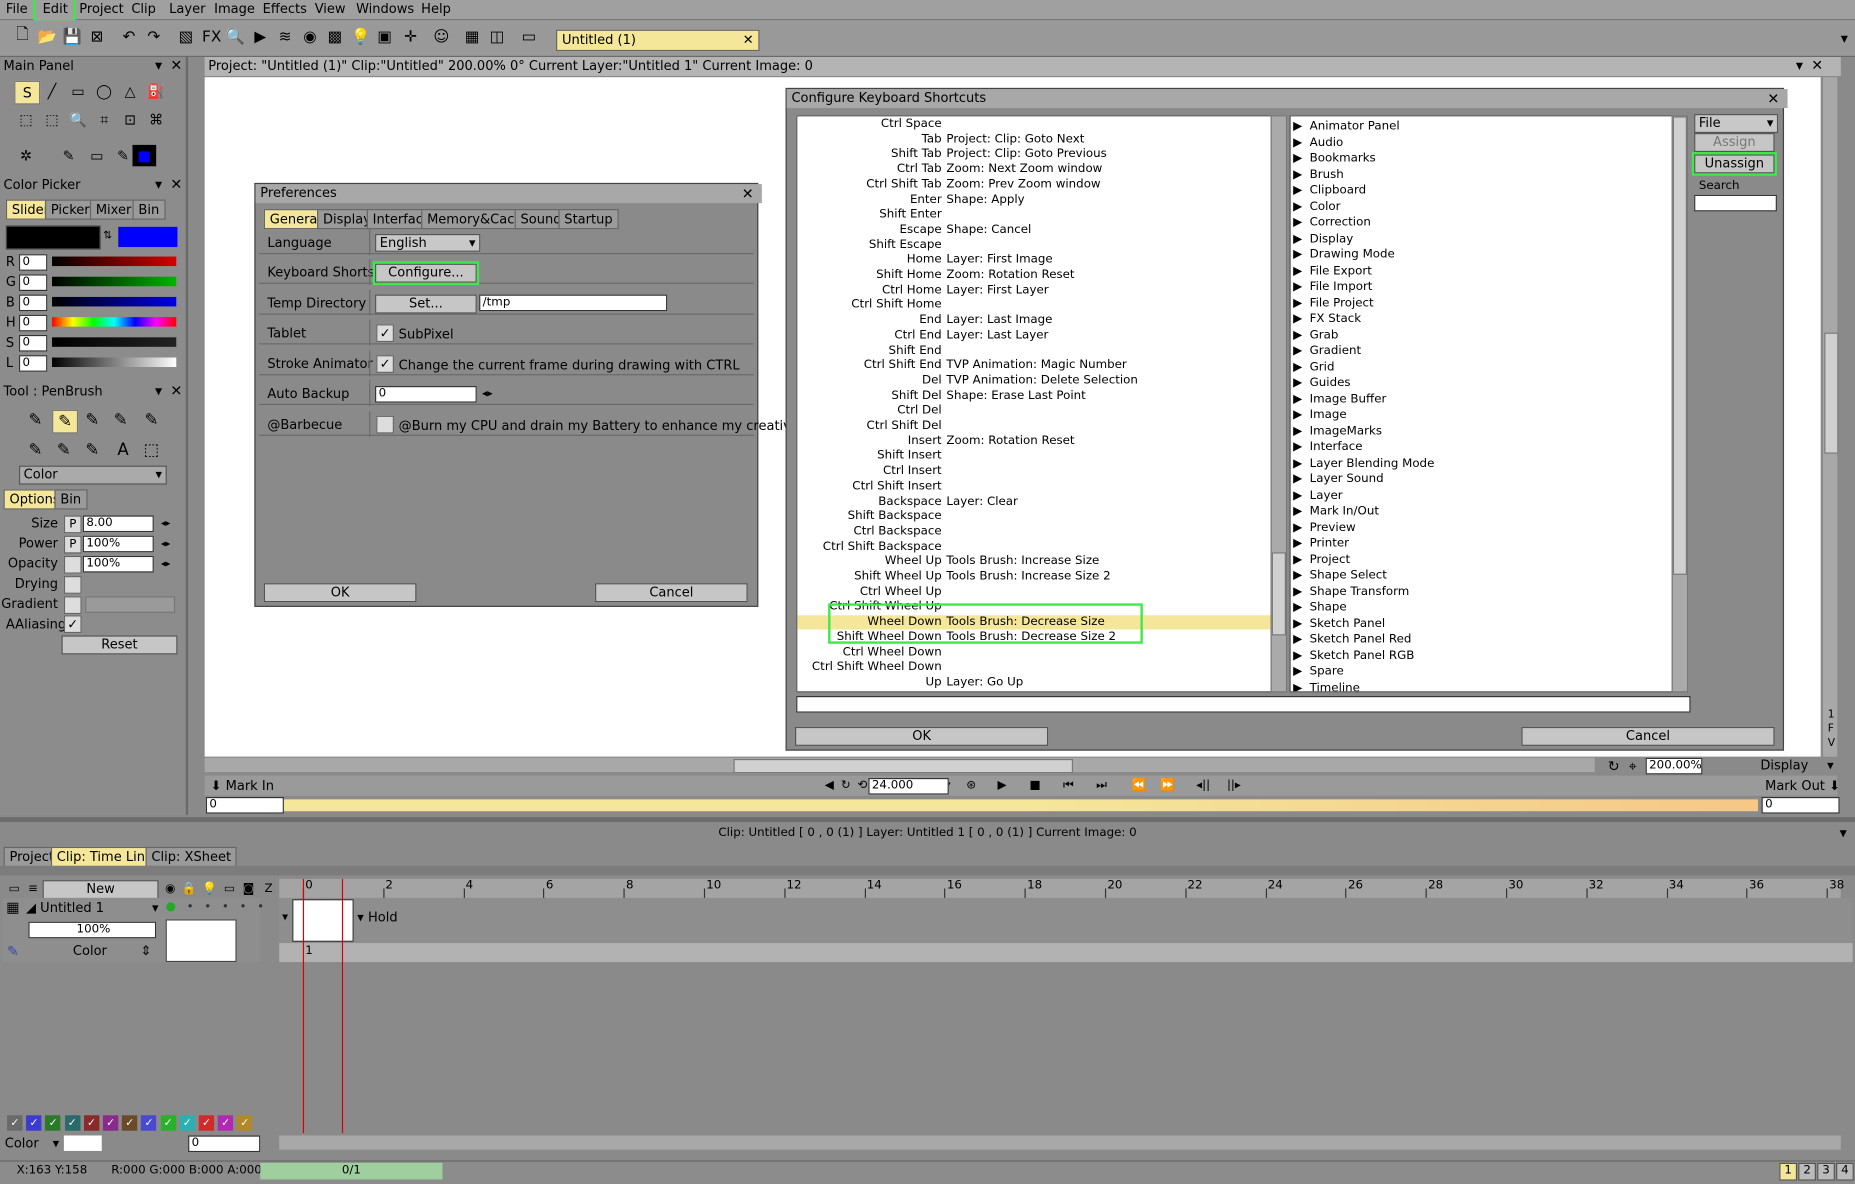 Image resolution: width=1855 pixels, height=1184 pixels. I want to click on line-icon: ╱, so click(52, 91).